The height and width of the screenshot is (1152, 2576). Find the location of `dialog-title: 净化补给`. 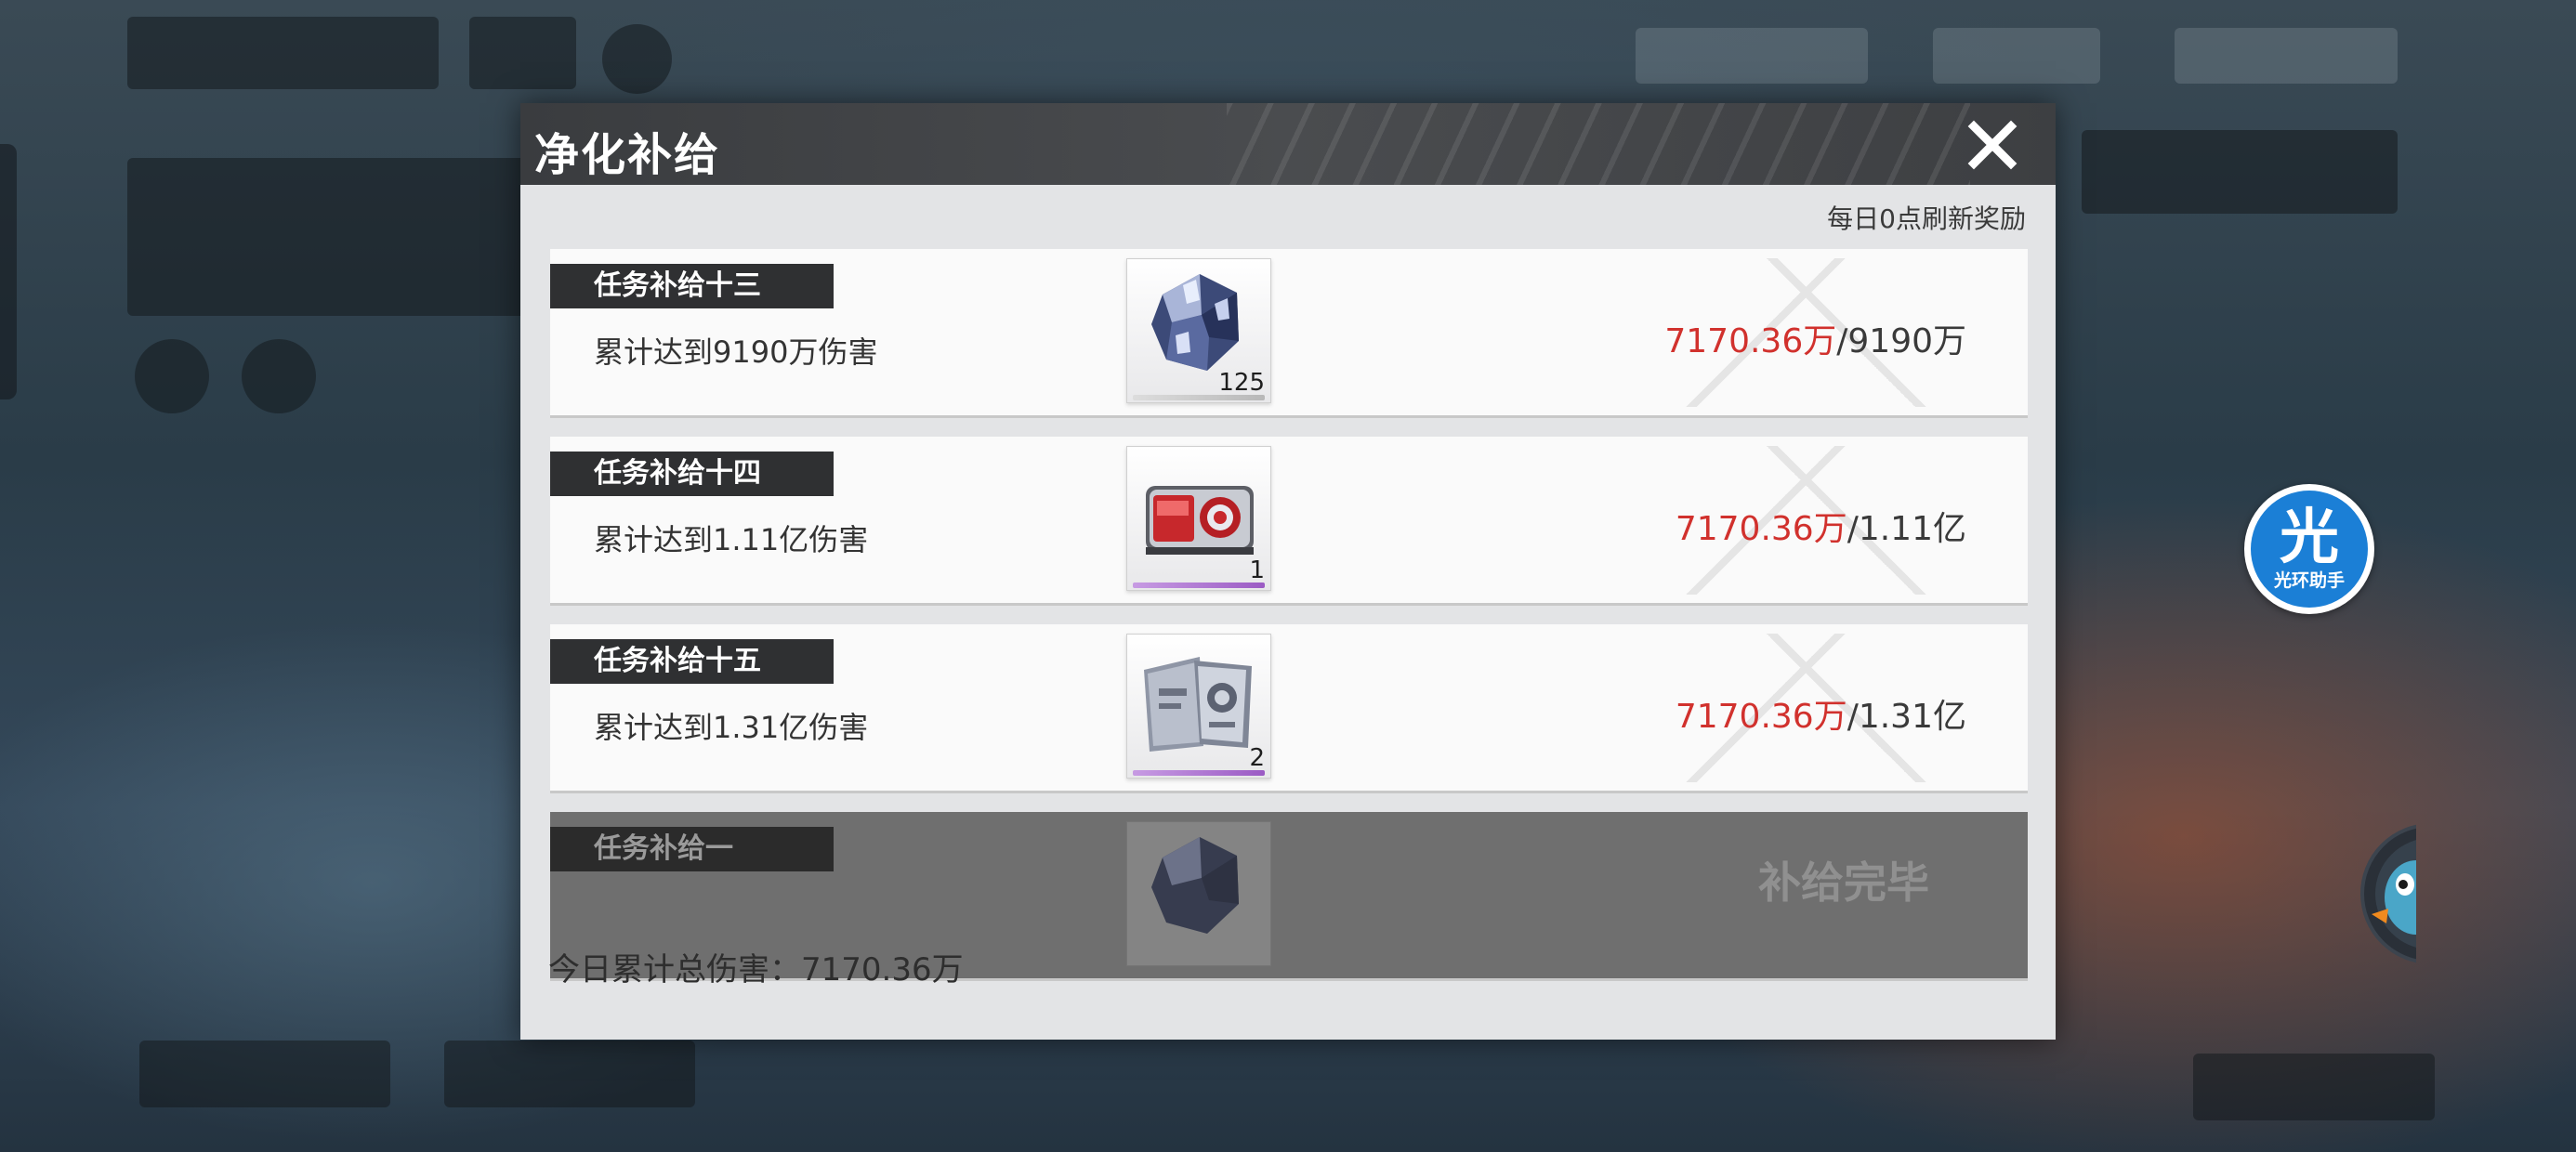

dialog-title: 净化补给 is located at coordinates (627, 155).